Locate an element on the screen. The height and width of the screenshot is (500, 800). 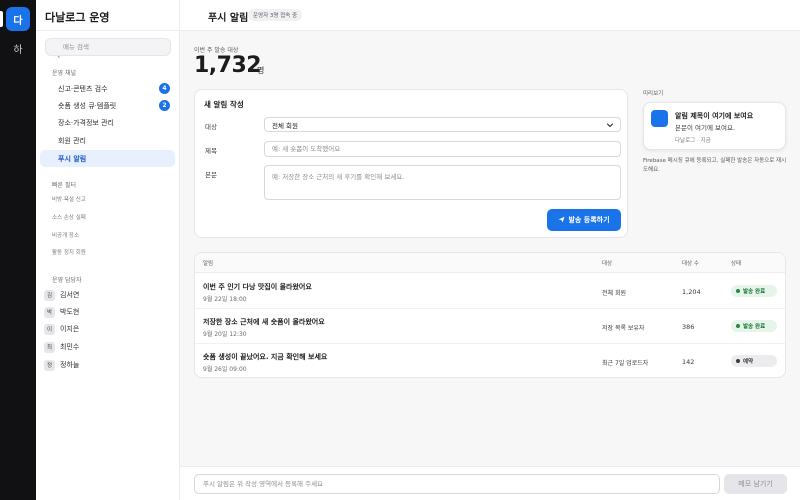
subject-label: 제목 is located at coordinates (211, 151).